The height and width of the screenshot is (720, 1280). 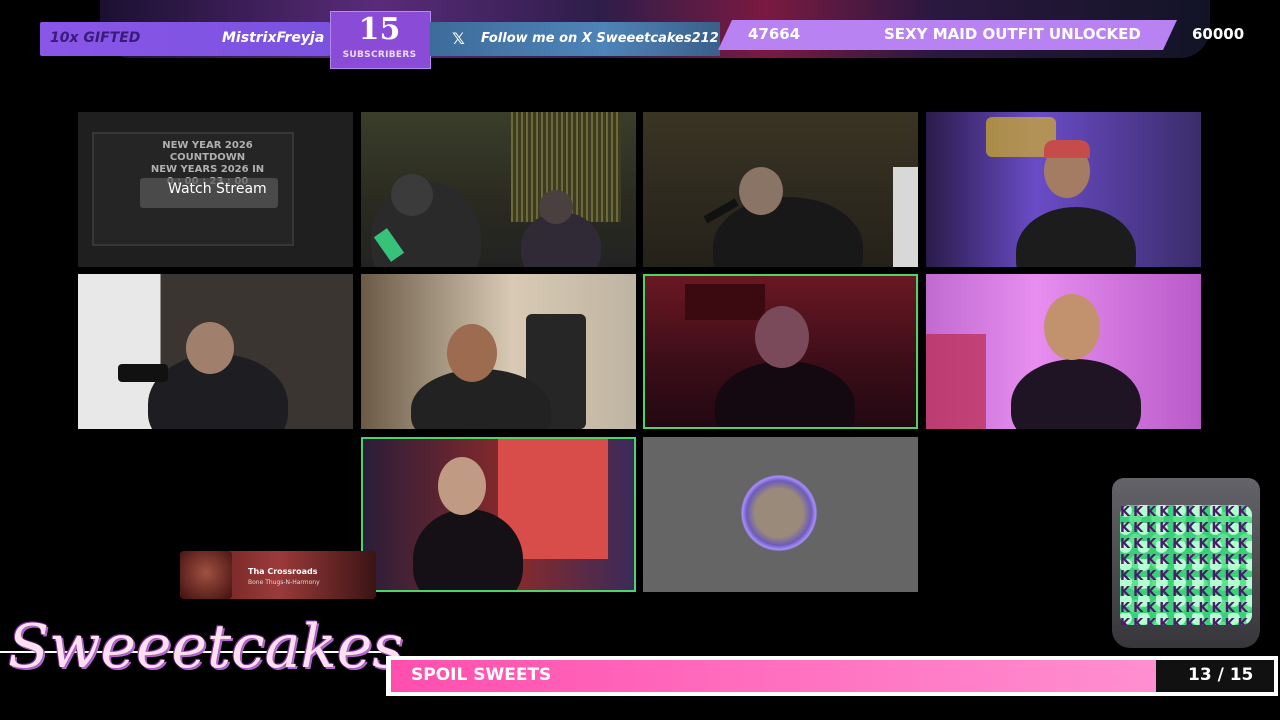 I want to click on goal-current: 47664, so click(x=774, y=34).